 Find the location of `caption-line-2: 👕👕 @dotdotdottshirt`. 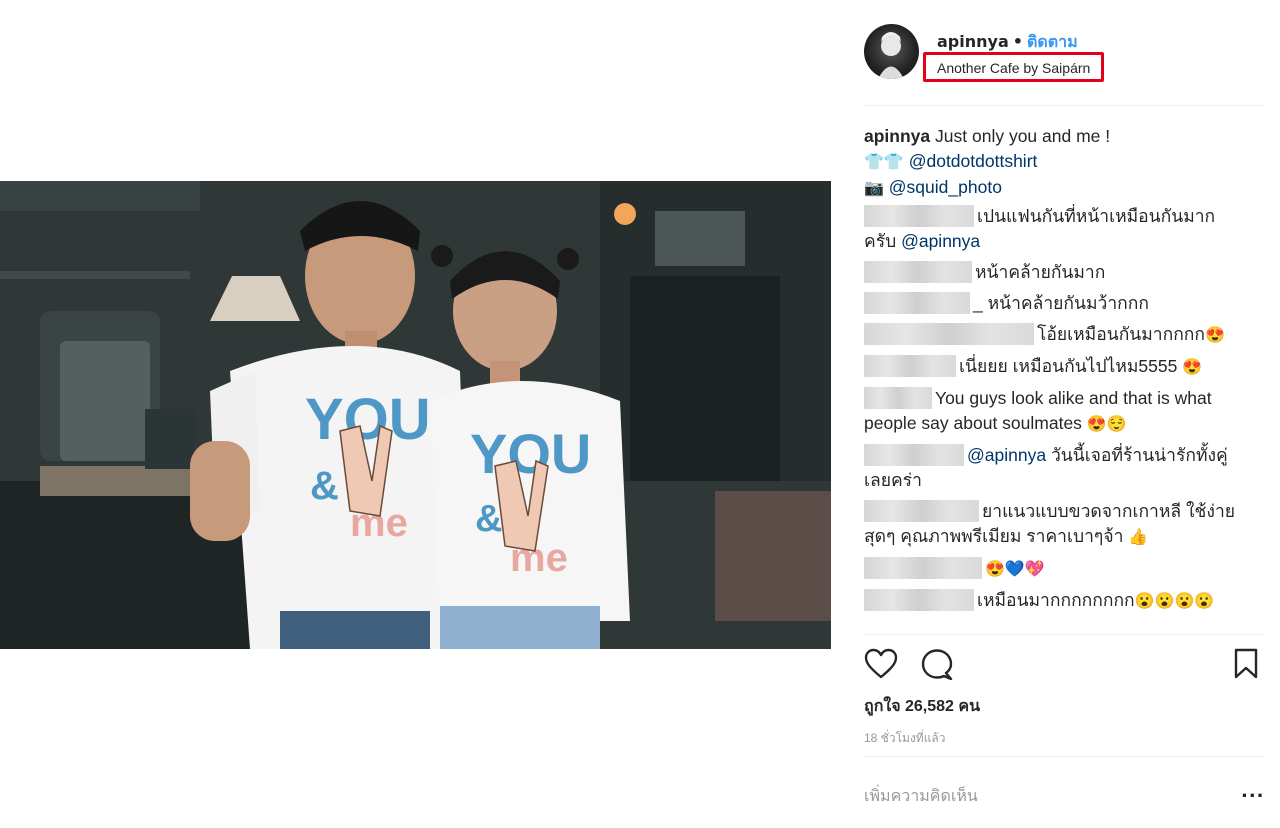

caption-line-2: 👕👕 @dotdotdottshirt is located at coordinates (1050, 162).